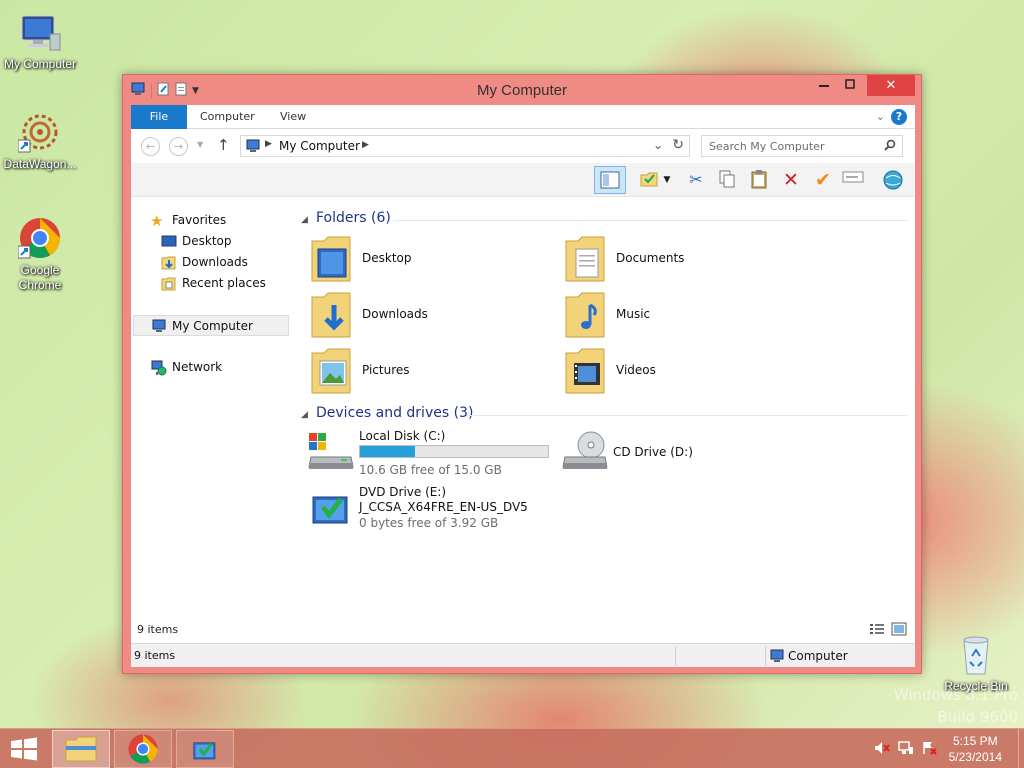 The width and height of the screenshot is (1024, 768). Describe the element at coordinates (159, 117) in the screenshot. I see `tab-file: File` at that location.